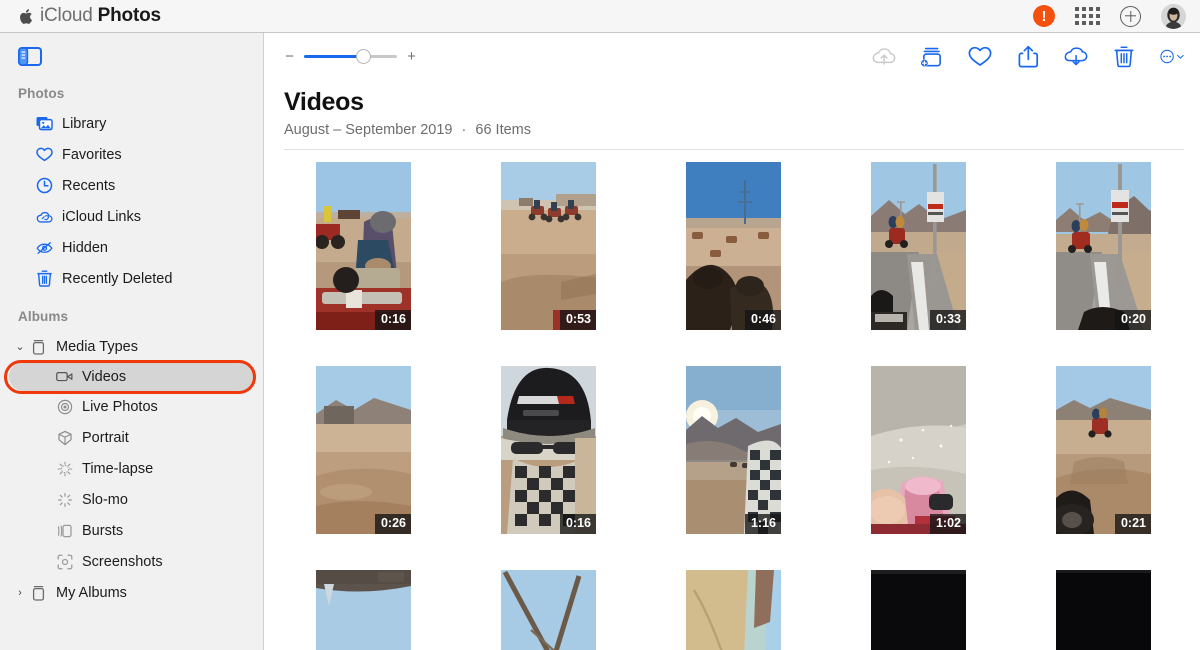 This screenshot has width=1200, height=650. I want to click on sidebar-item-recents: Recents, so click(131, 185).